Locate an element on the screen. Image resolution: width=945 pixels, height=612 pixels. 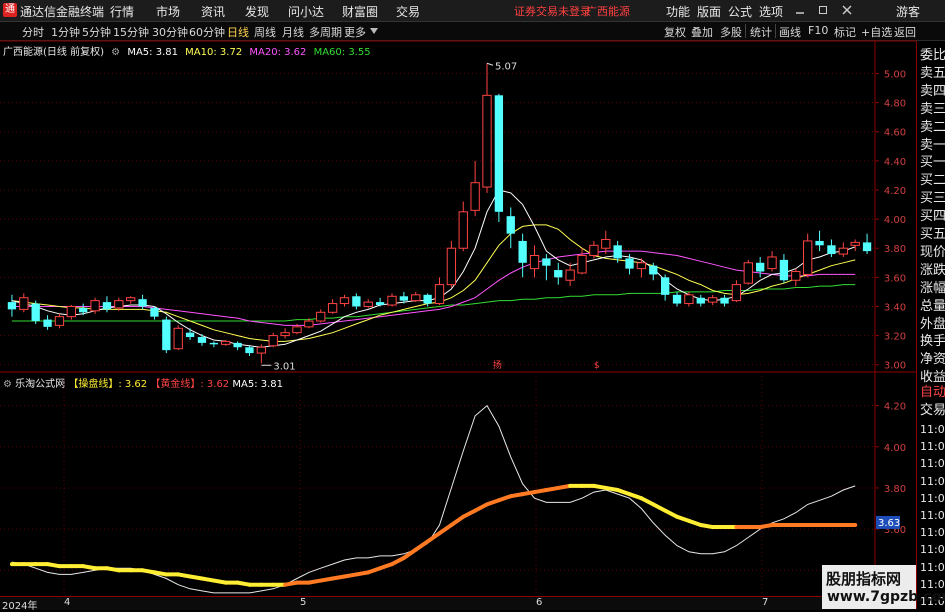
quote-field-label: 卖五 is located at coordinates (932, 73).